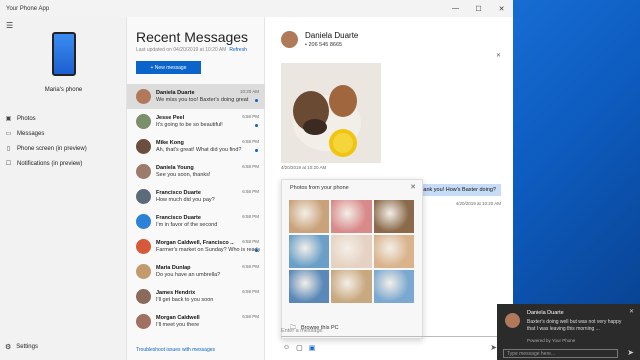  I want to click on close-button: ✕, so click(501, 8).